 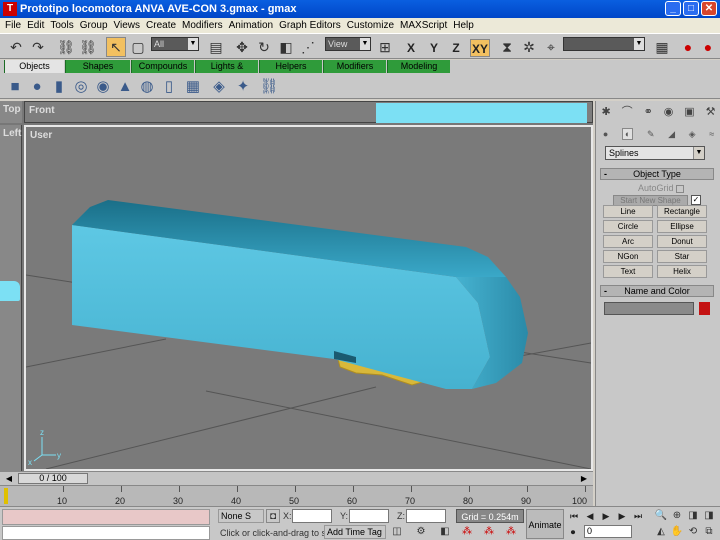 What do you see at coordinates (42, 110) in the screenshot?
I see `viewport-front-label: Front` at bounding box center [42, 110].